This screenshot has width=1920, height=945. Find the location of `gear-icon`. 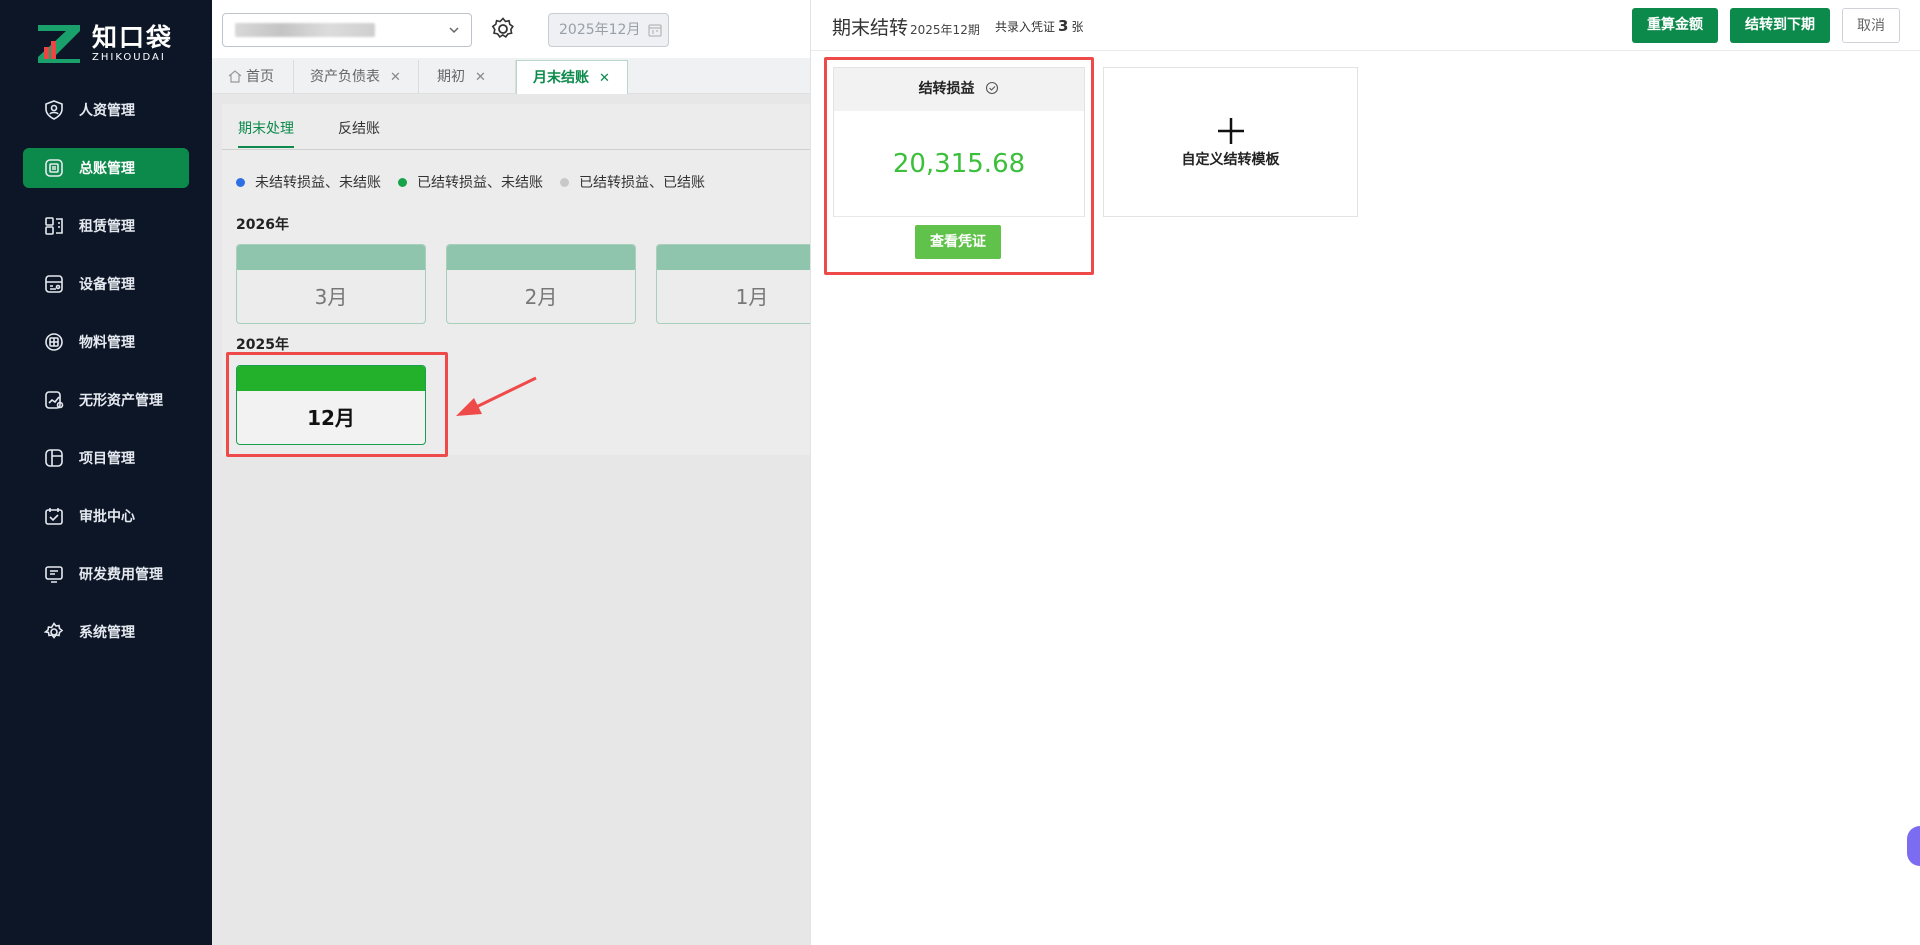

gear-icon is located at coordinates (54, 632).